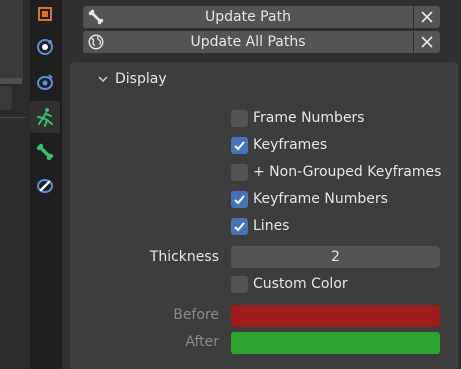  What do you see at coordinates (335, 316) in the screenshot?
I see `before-color-swatch` at bounding box center [335, 316].